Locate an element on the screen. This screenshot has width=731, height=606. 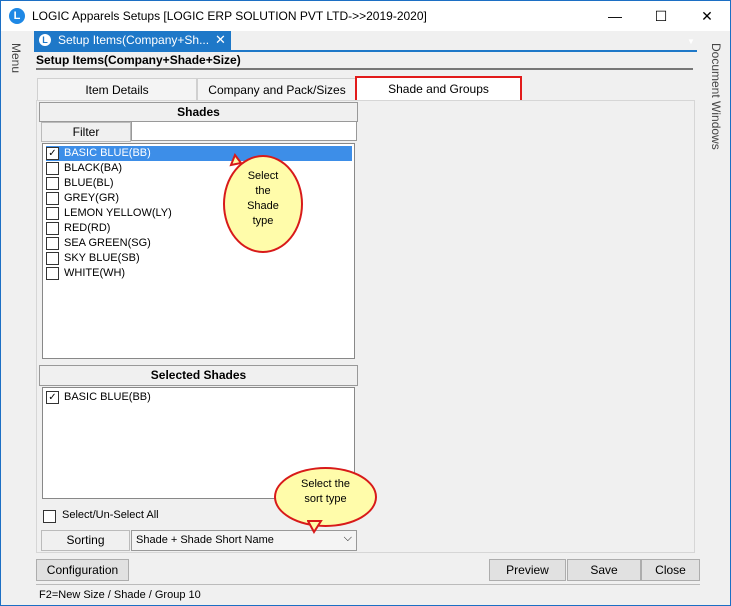
document-windows-label: Document Windows is located at coordinates (716, 96).